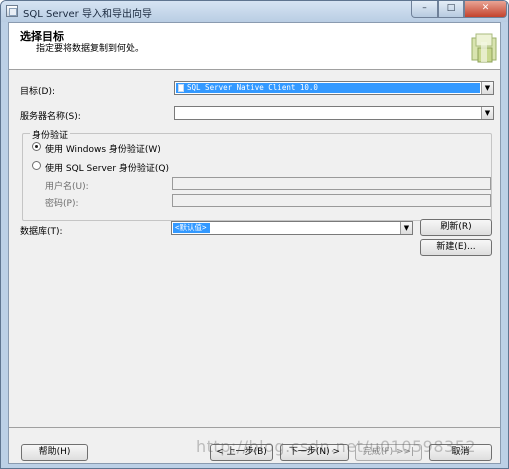 The image size is (509, 469). I want to click on next-button: 下一步(N) >, so click(314, 452).